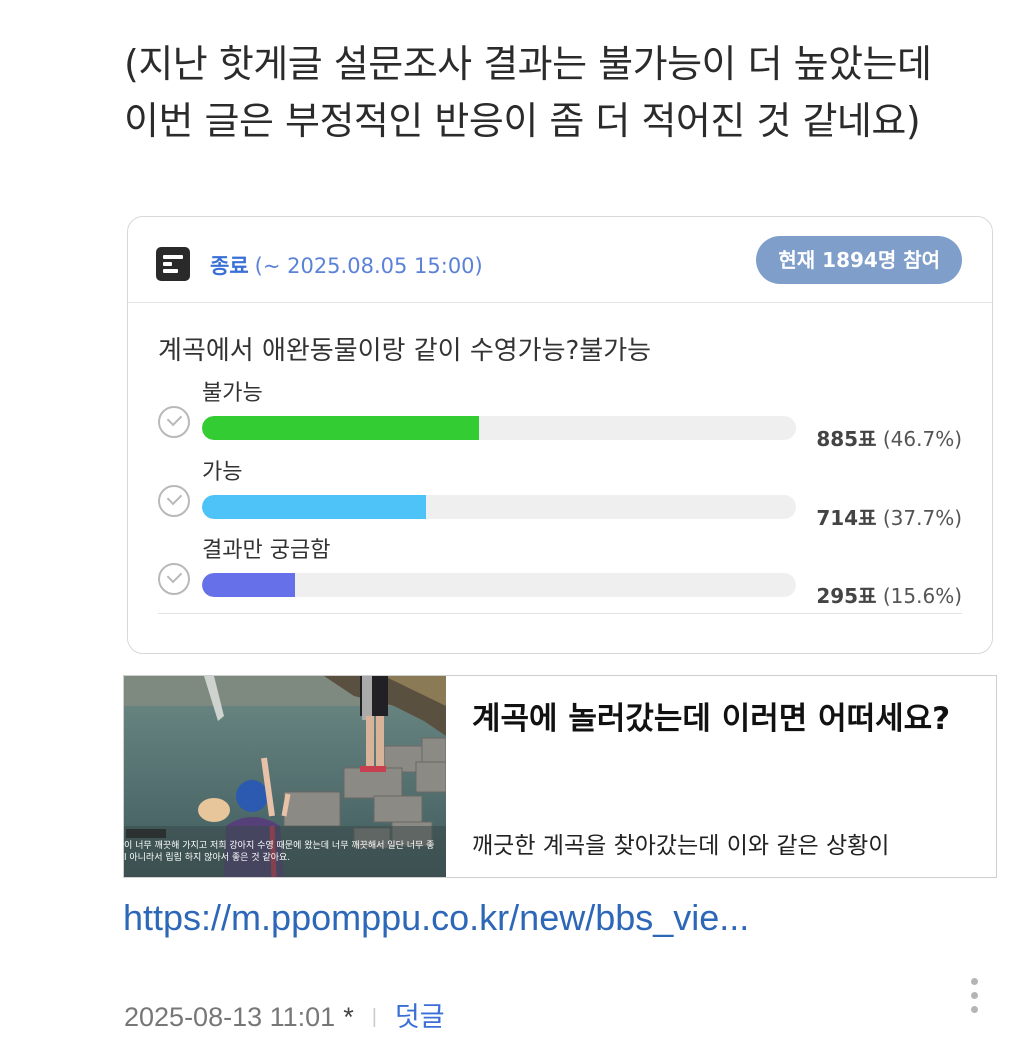  Describe the element at coordinates (560, 260) in the screenshot. I see `poll-header: 종료 (~ 2025.08.05 15:00) 현재 1894명 참여` at that location.